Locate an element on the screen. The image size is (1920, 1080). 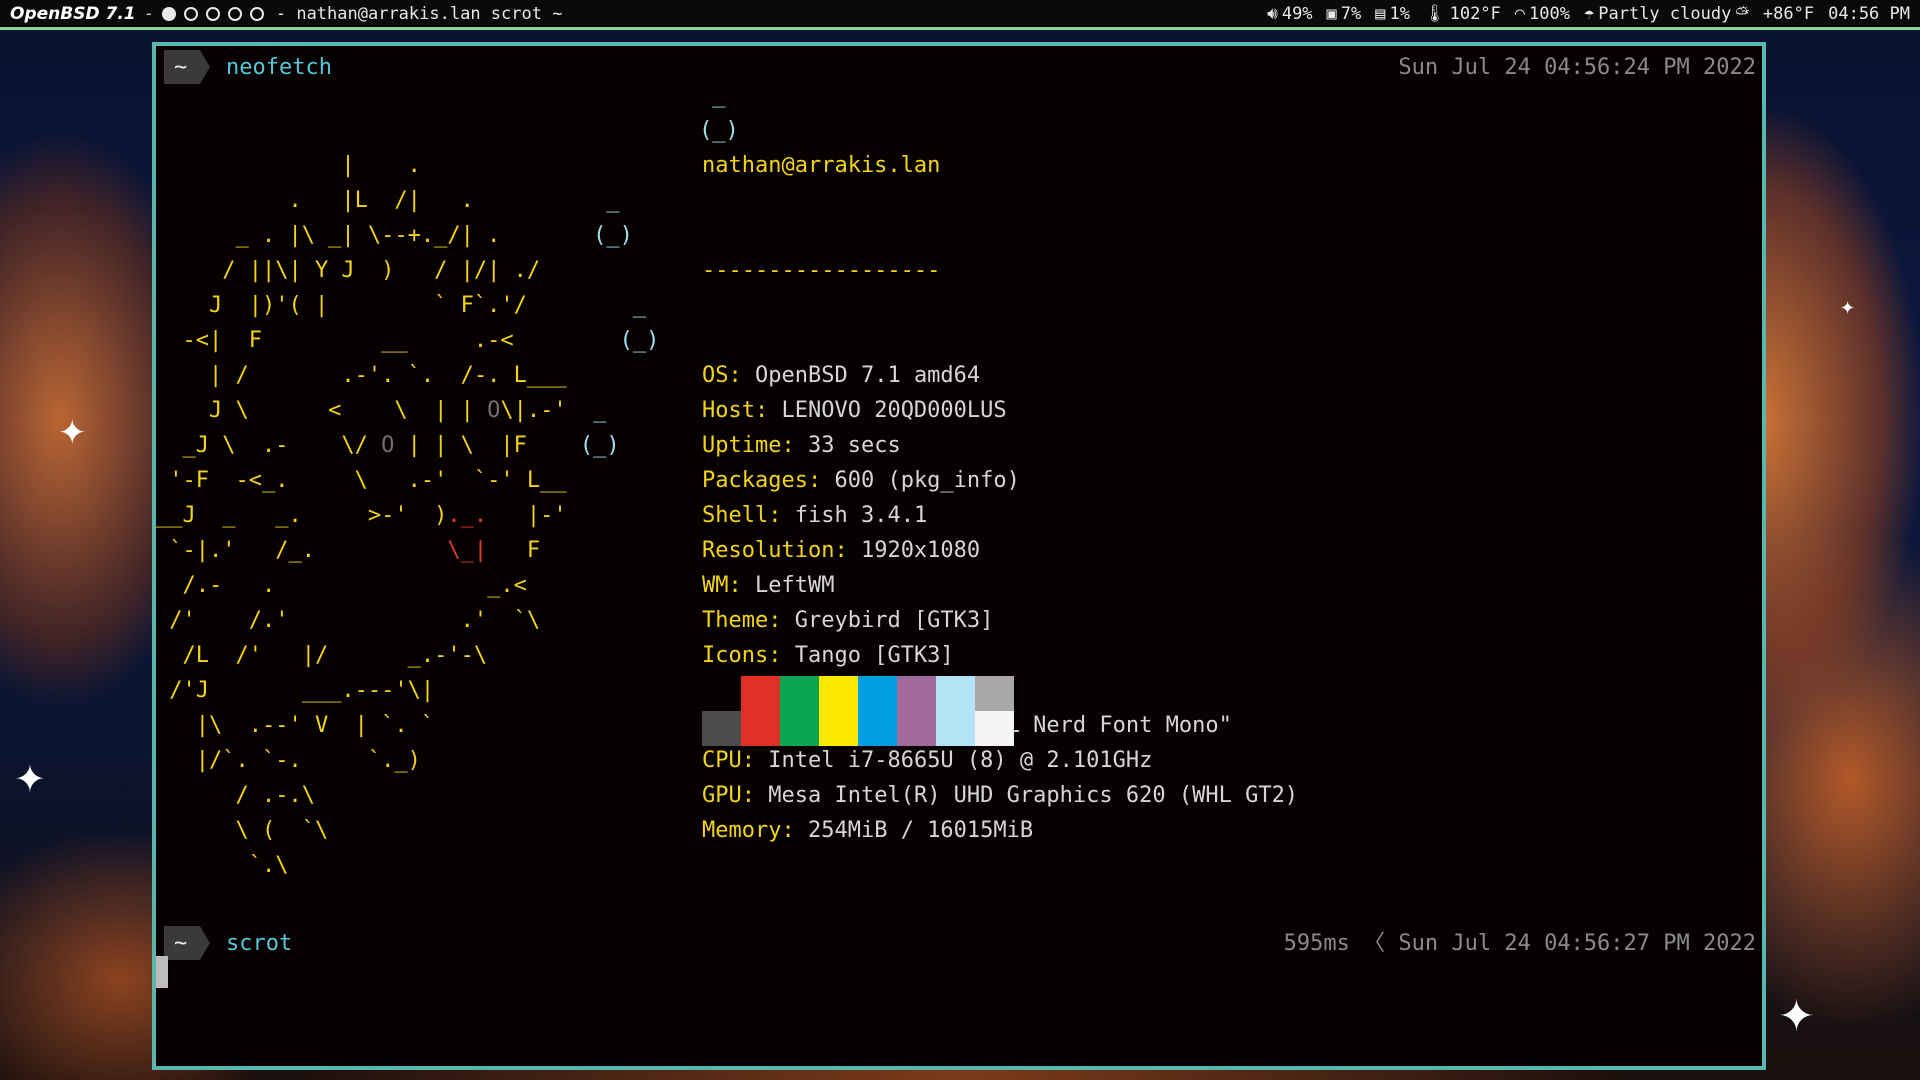
info-row: Packages: 600 (pkg_info) is located at coordinates (861, 480).